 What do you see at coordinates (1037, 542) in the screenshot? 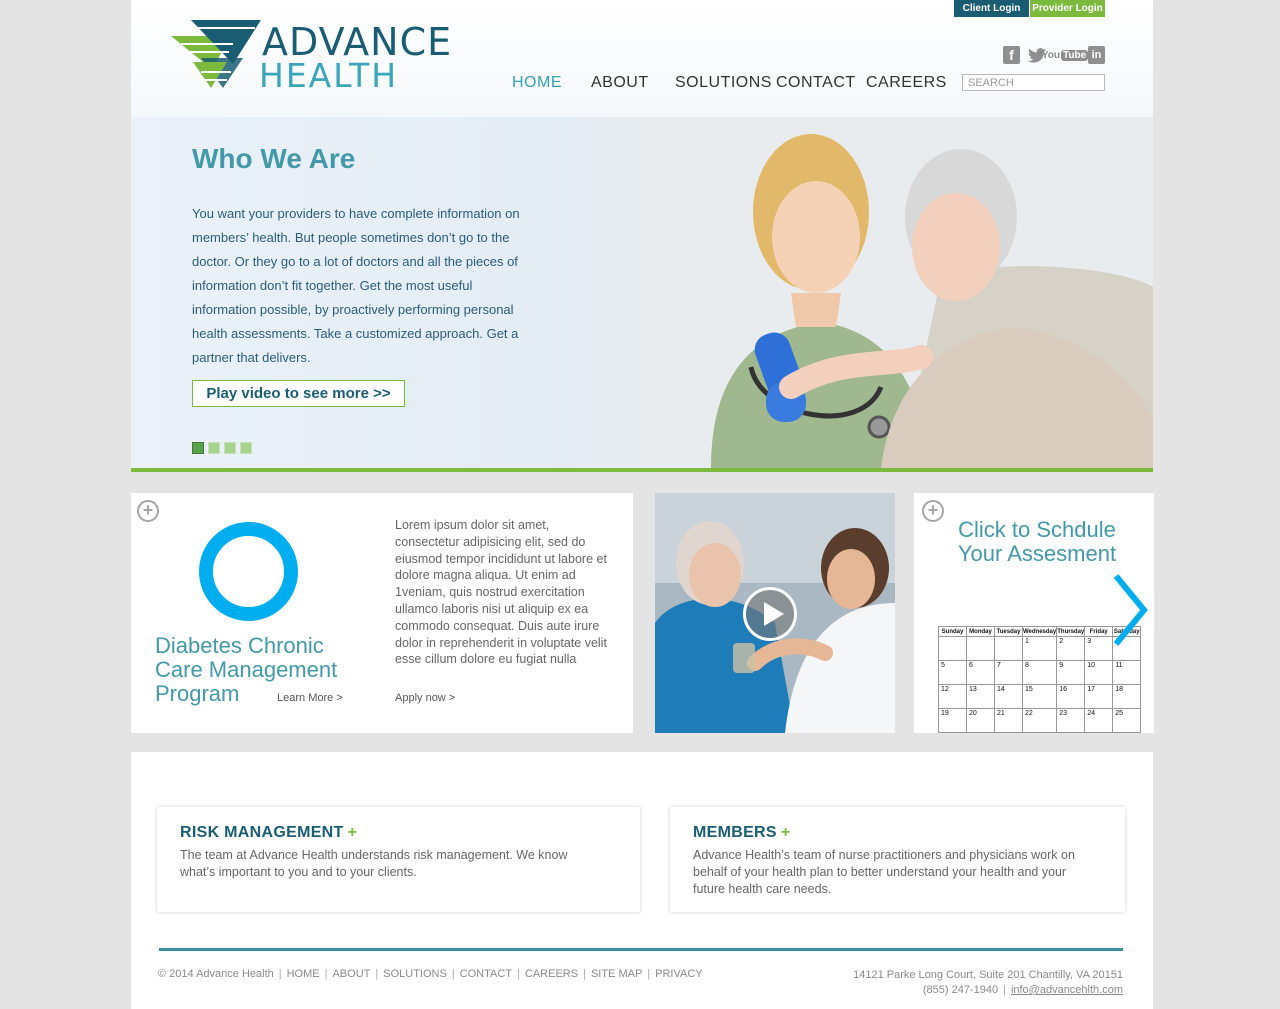
I see `schedule-title: Click to Schdule Your Assesment` at bounding box center [1037, 542].